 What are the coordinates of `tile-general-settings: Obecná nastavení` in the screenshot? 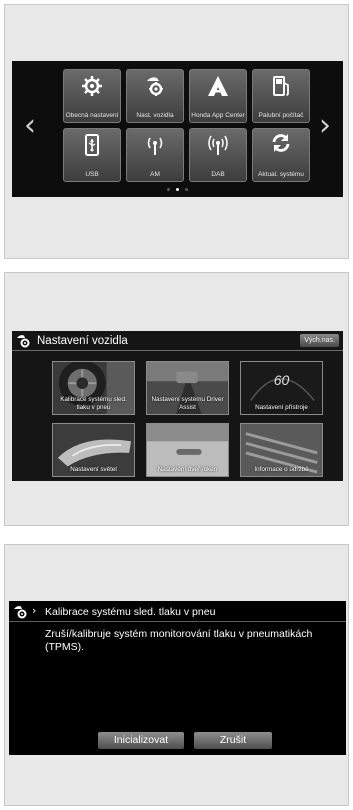 It's located at (92, 96).